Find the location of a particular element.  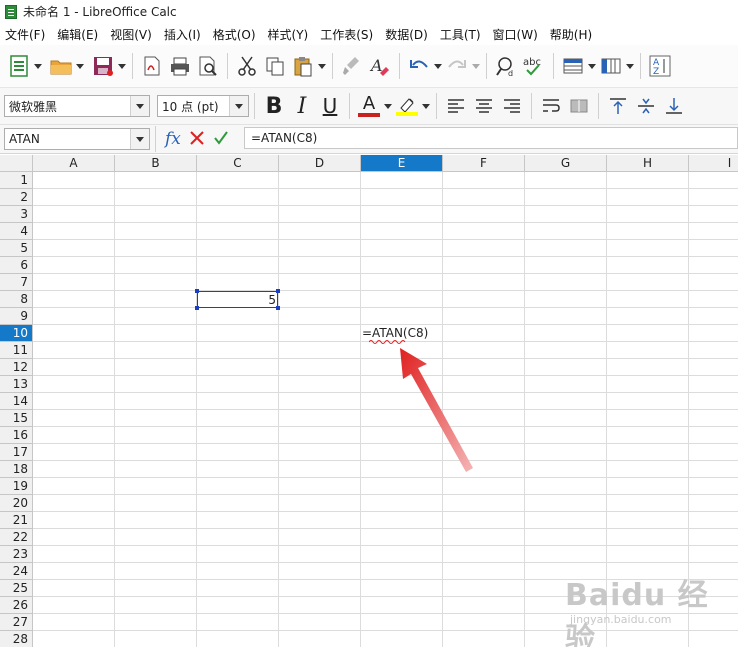

column-icon is located at coordinates (611, 66).